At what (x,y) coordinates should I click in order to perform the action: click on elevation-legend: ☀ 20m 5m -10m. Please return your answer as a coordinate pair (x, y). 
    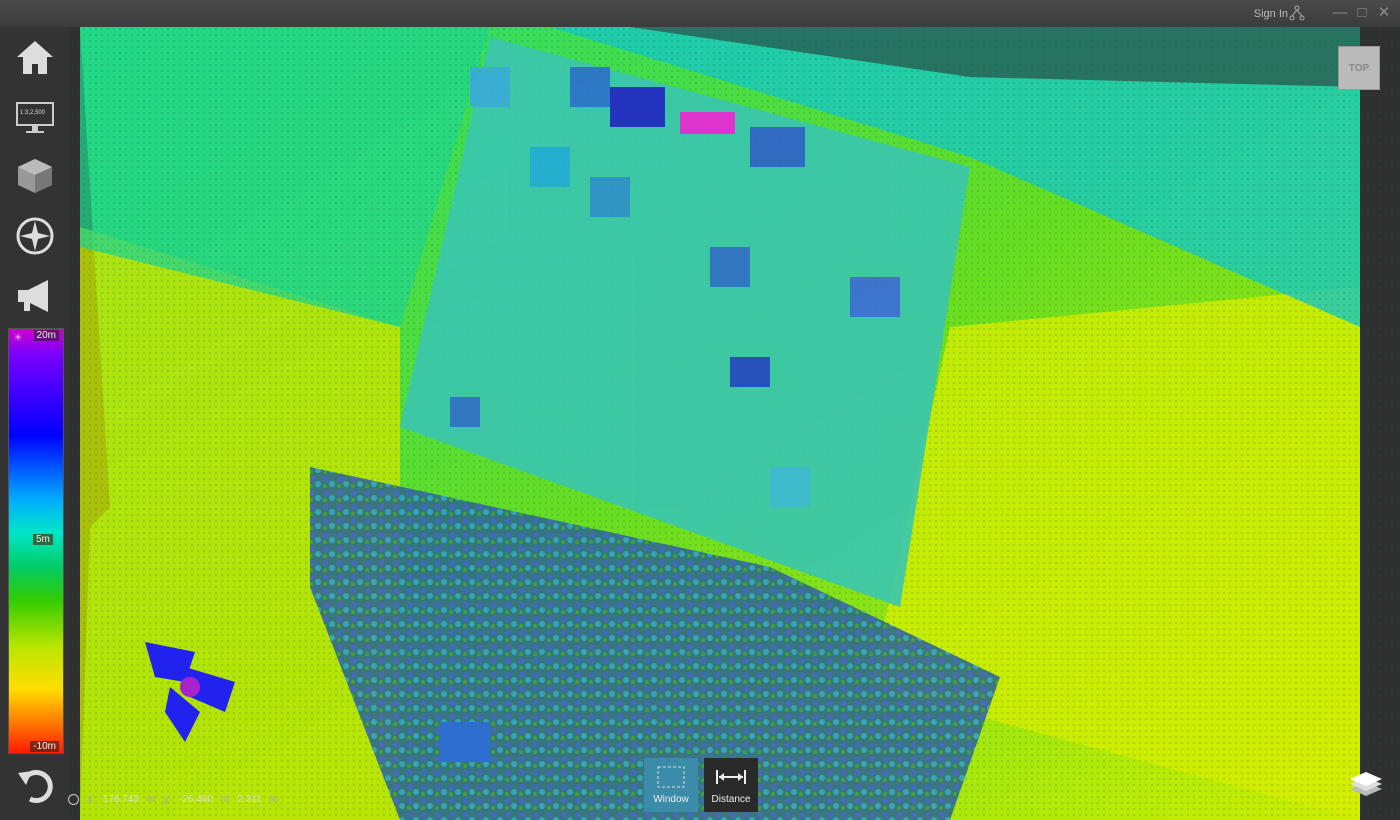
    Looking at the image, I should click on (36, 541).